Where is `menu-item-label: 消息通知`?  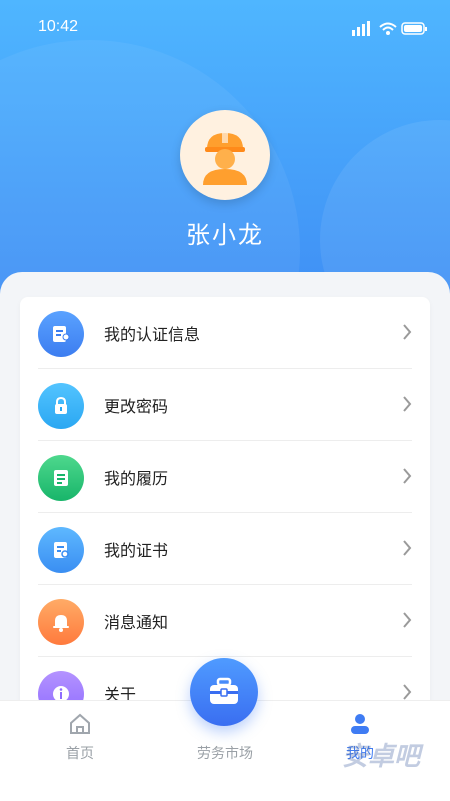 menu-item-label: 消息通知 is located at coordinates (136, 622).